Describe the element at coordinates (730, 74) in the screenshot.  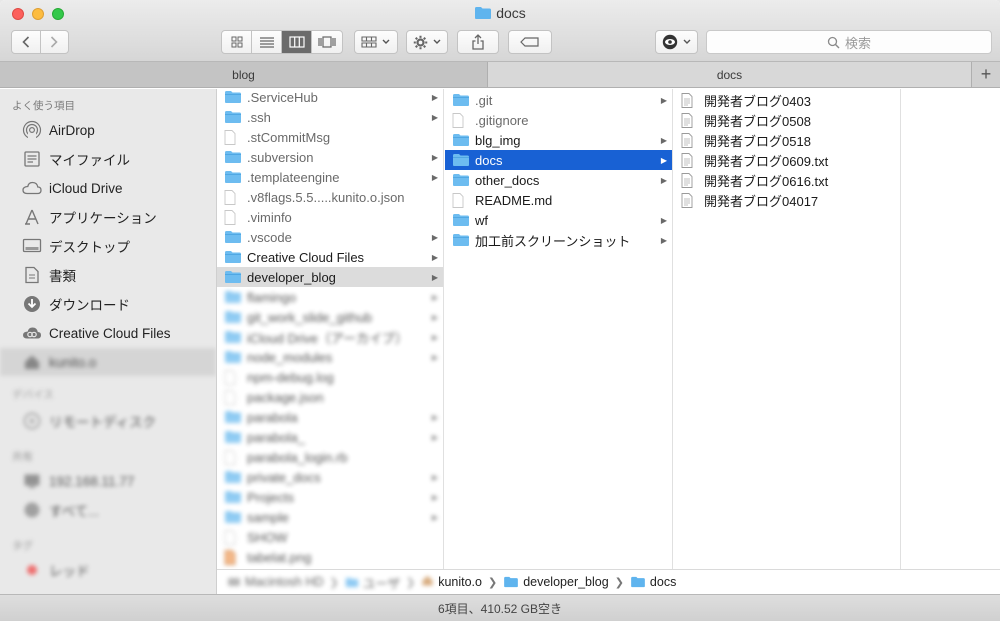
I see `tab-docs: docs` at that location.